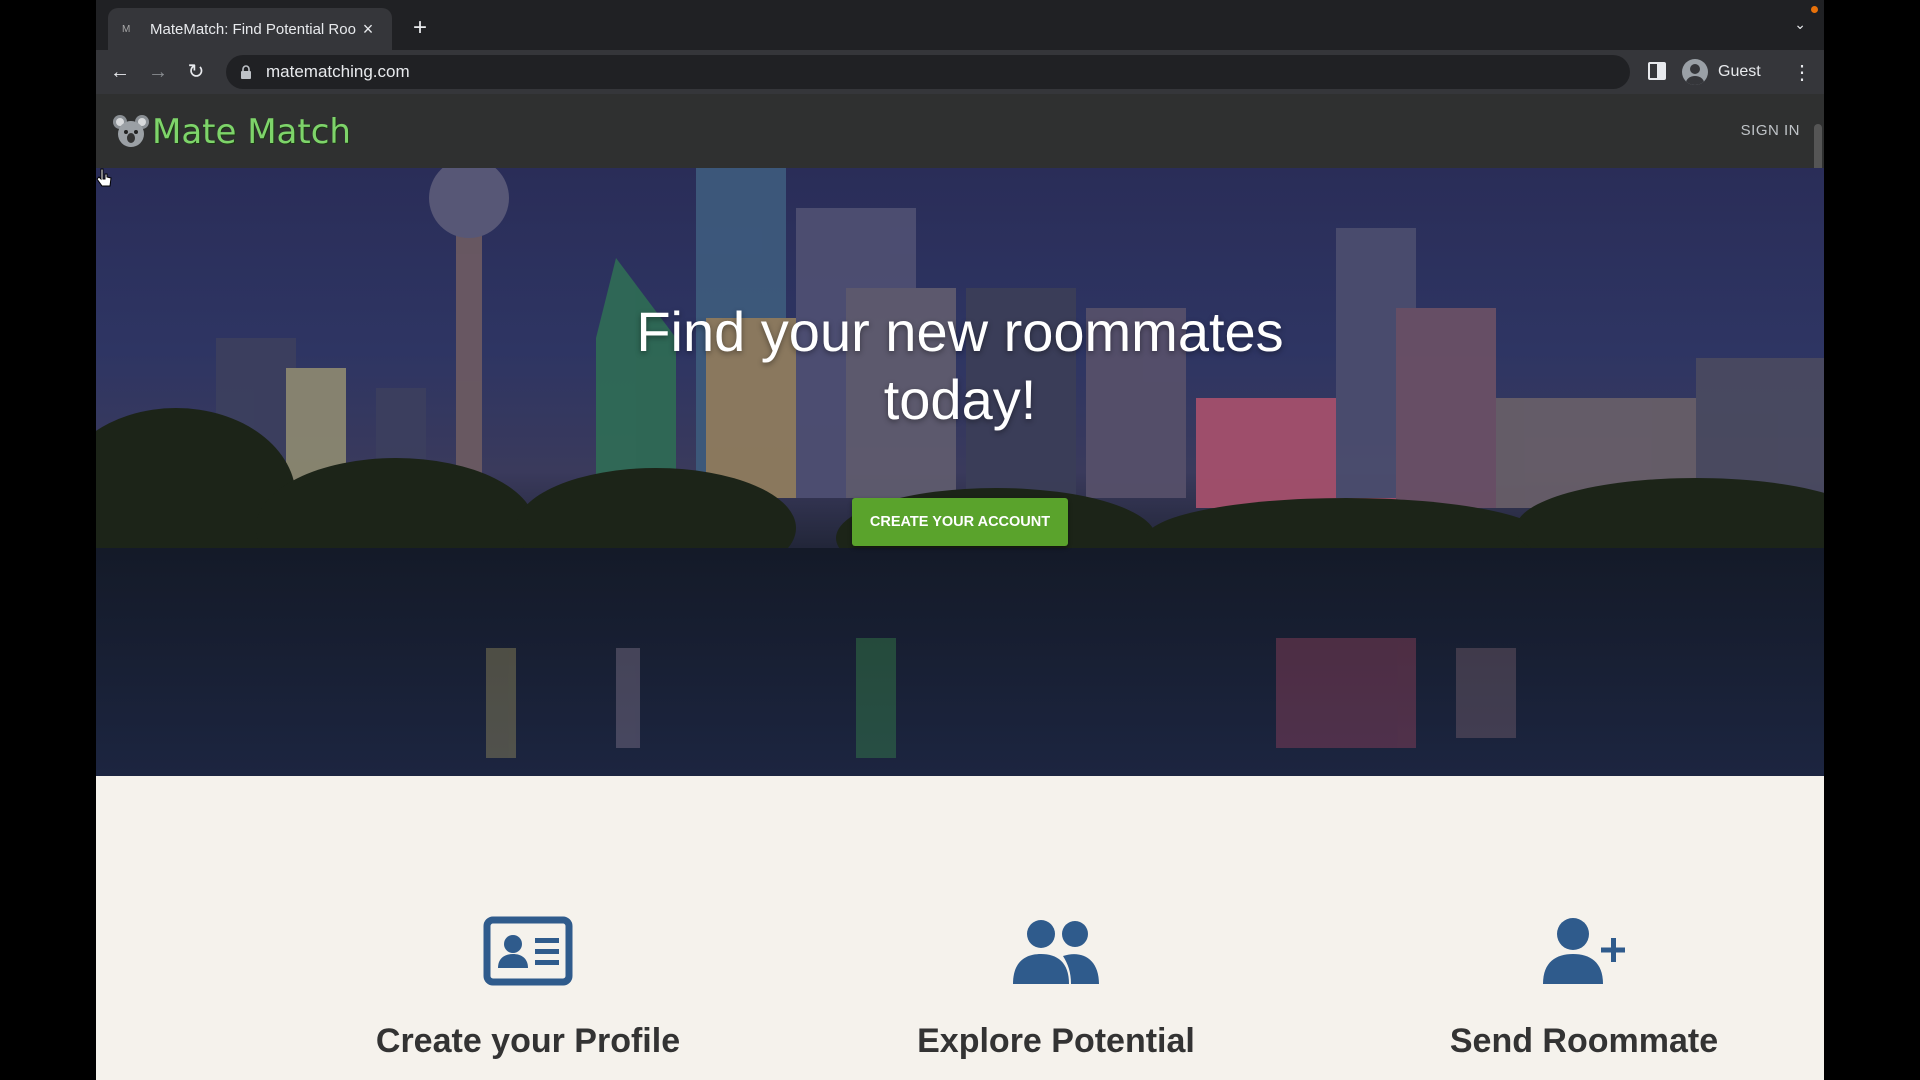 The width and height of the screenshot is (1920, 1080). I want to click on url-input, so click(566, 72).